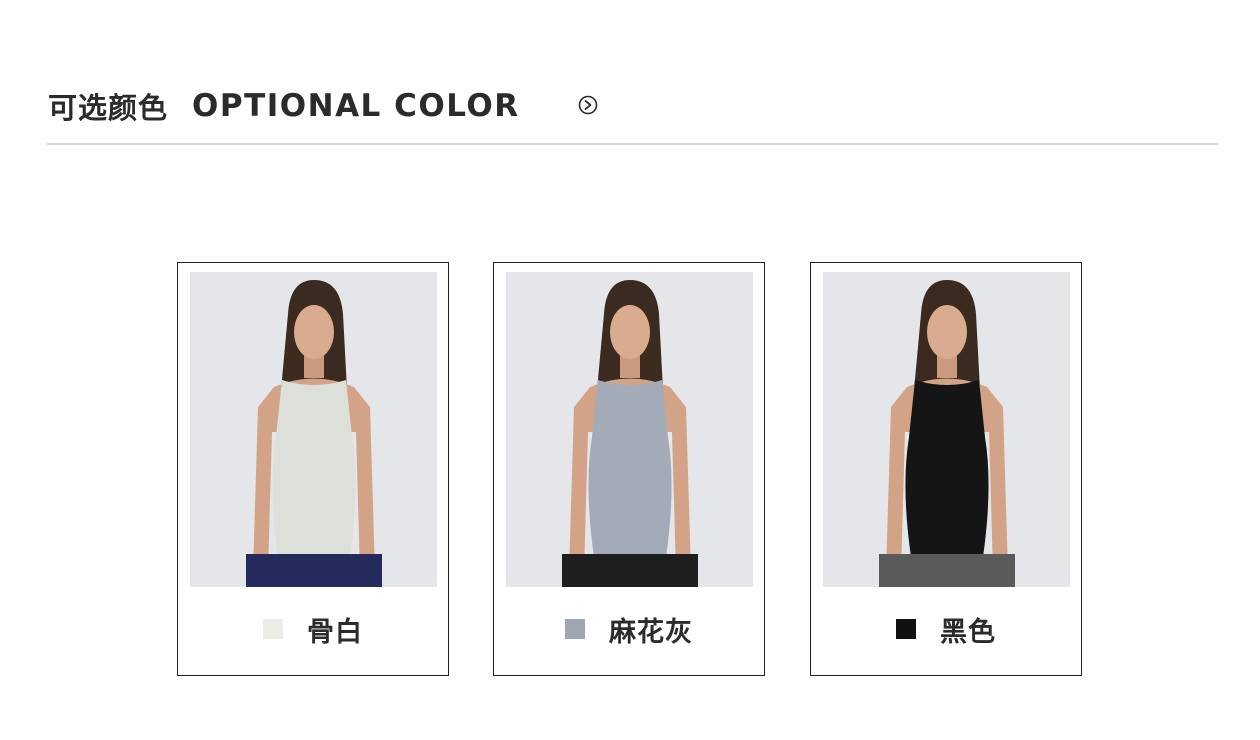  What do you see at coordinates (968, 632) in the screenshot?
I see `color-name: 黑色` at bounding box center [968, 632].